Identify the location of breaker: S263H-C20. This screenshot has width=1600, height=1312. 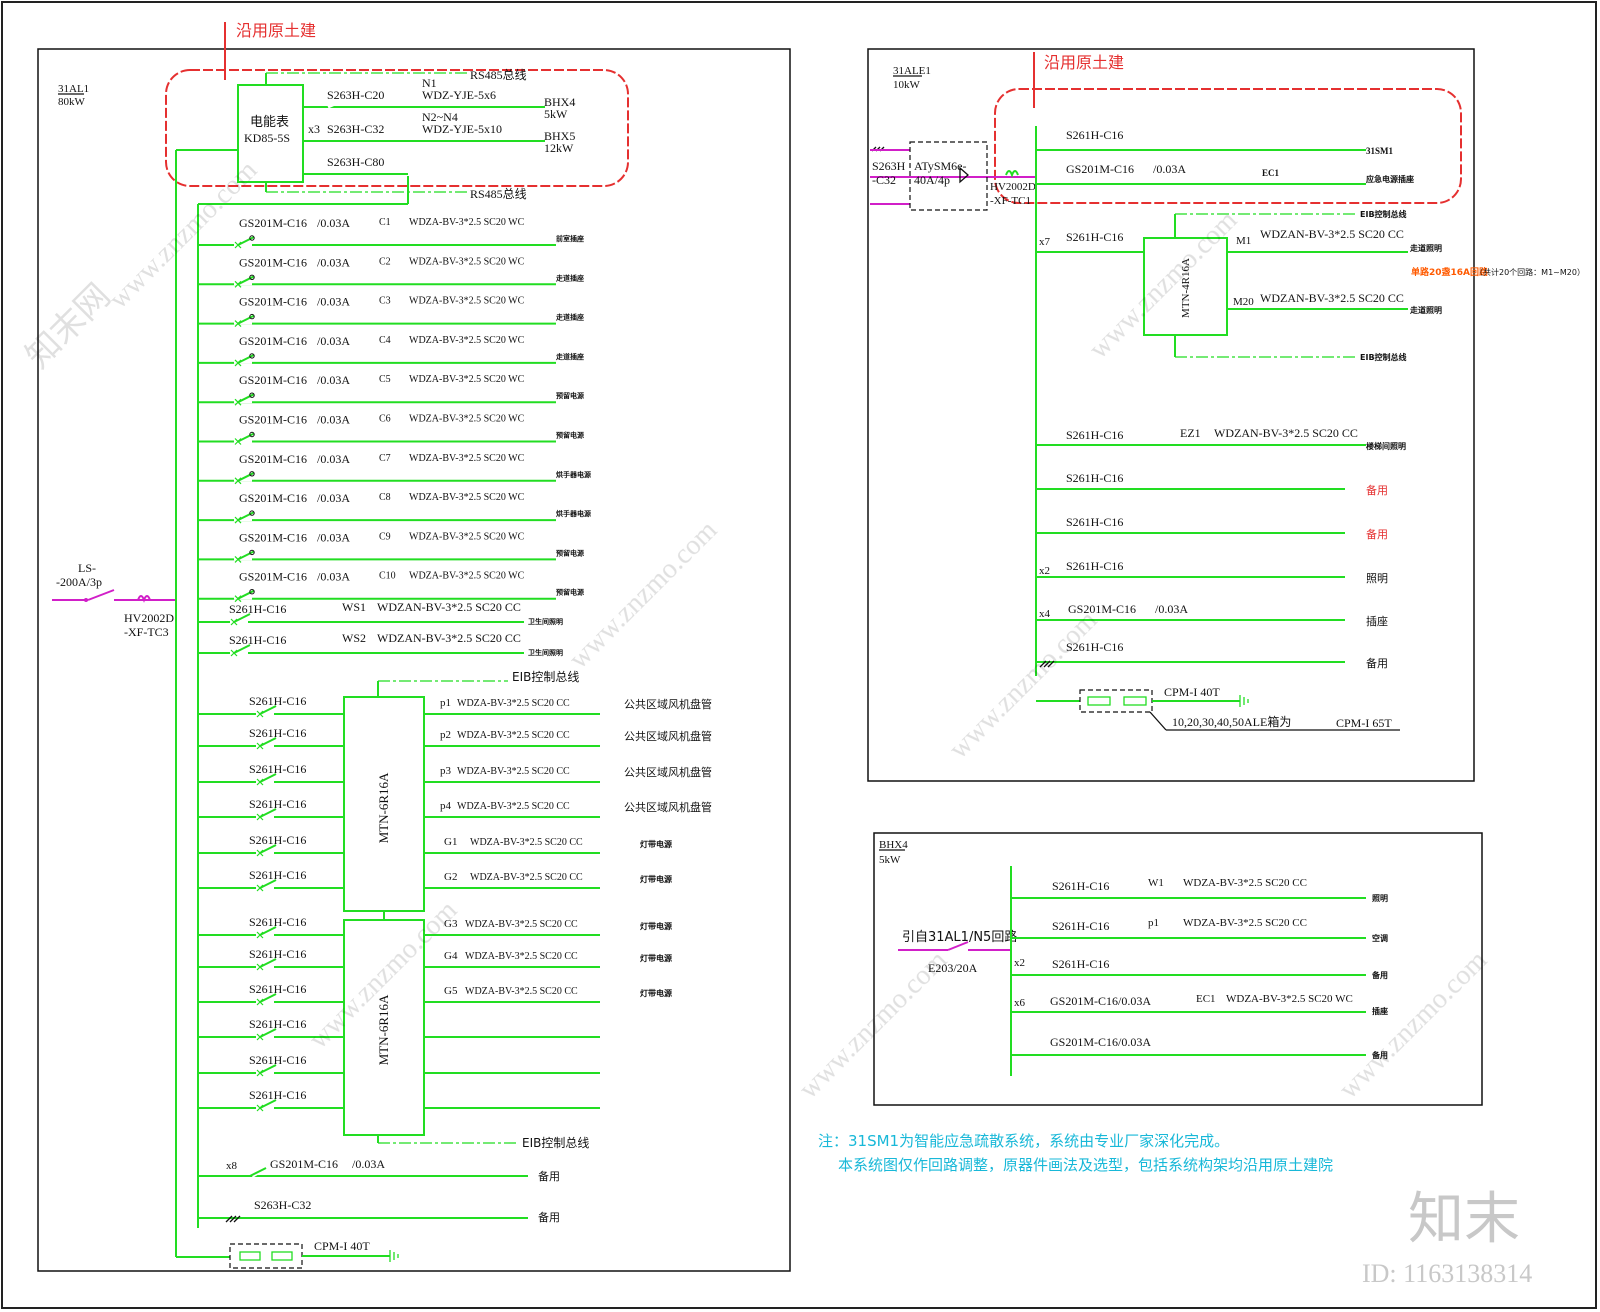
(355, 95).